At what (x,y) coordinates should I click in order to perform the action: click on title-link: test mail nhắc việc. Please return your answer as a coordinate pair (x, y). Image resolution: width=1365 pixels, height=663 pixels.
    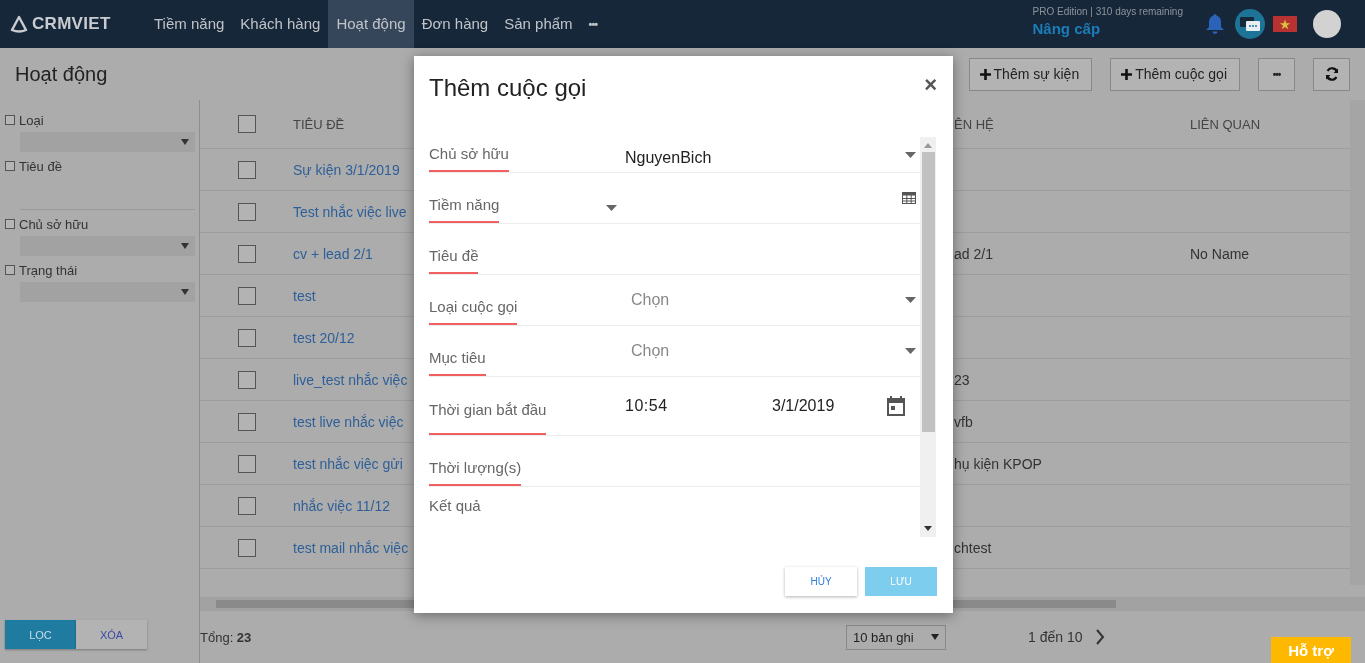
    Looking at the image, I should click on (351, 547).